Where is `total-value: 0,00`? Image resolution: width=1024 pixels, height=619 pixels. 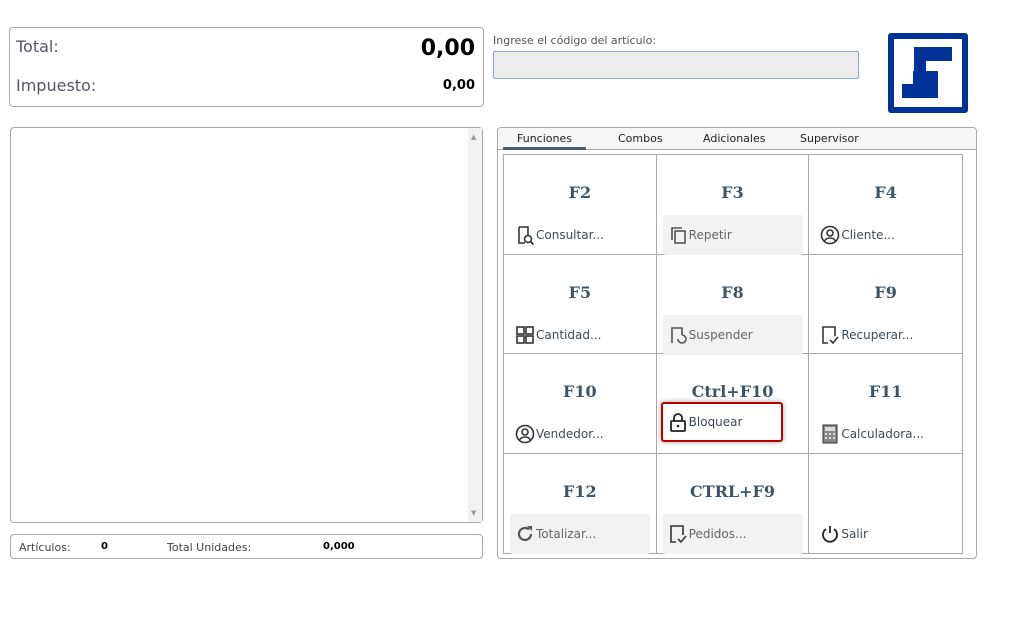 total-value: 0,00 is located at coordinates (447, 48).